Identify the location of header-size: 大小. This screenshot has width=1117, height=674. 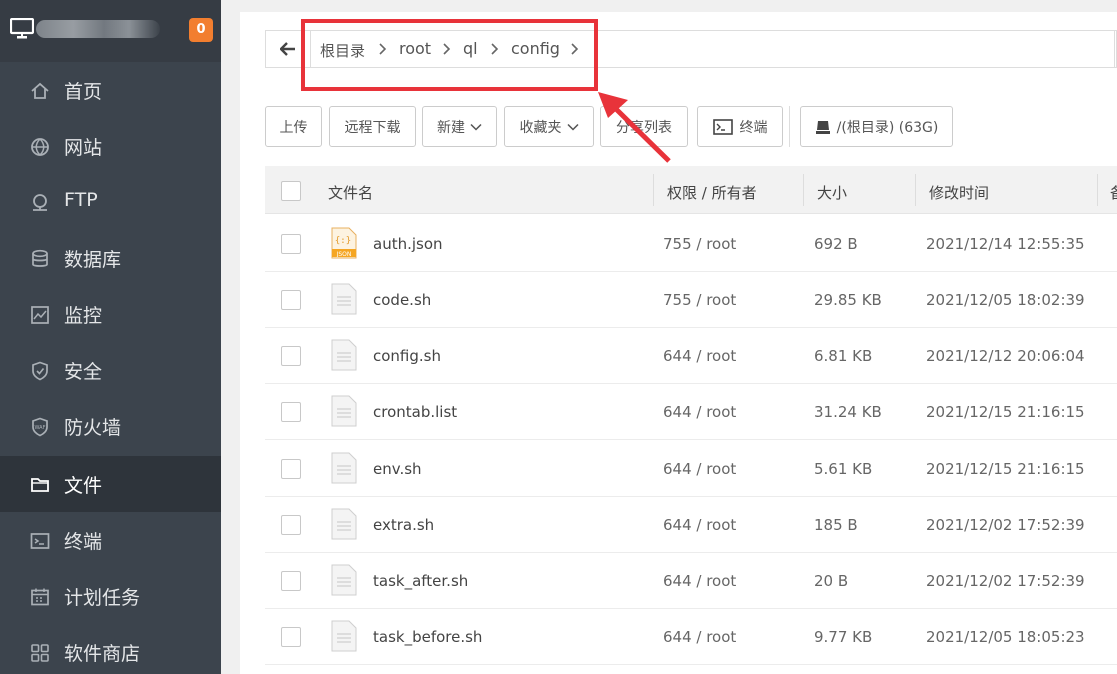
(832, 192).